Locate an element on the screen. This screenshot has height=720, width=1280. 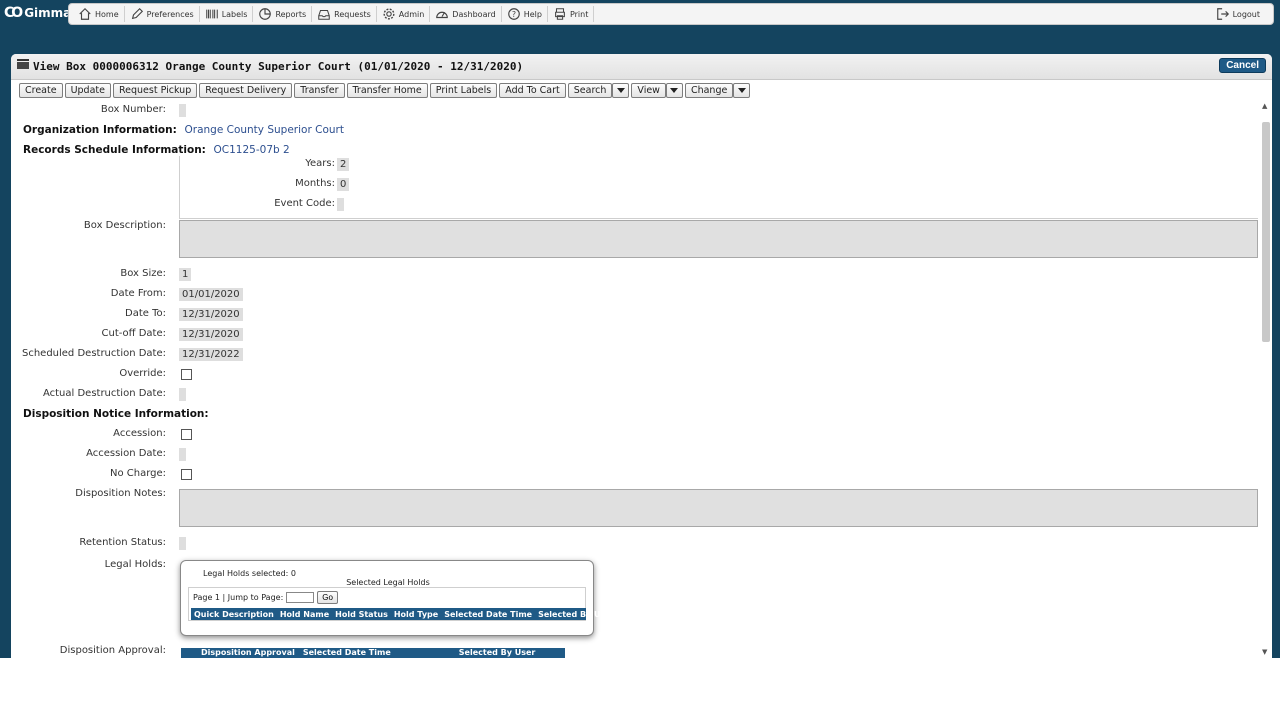
add-to-cart-button: Add To Cart is located at coordinates (532, 90).